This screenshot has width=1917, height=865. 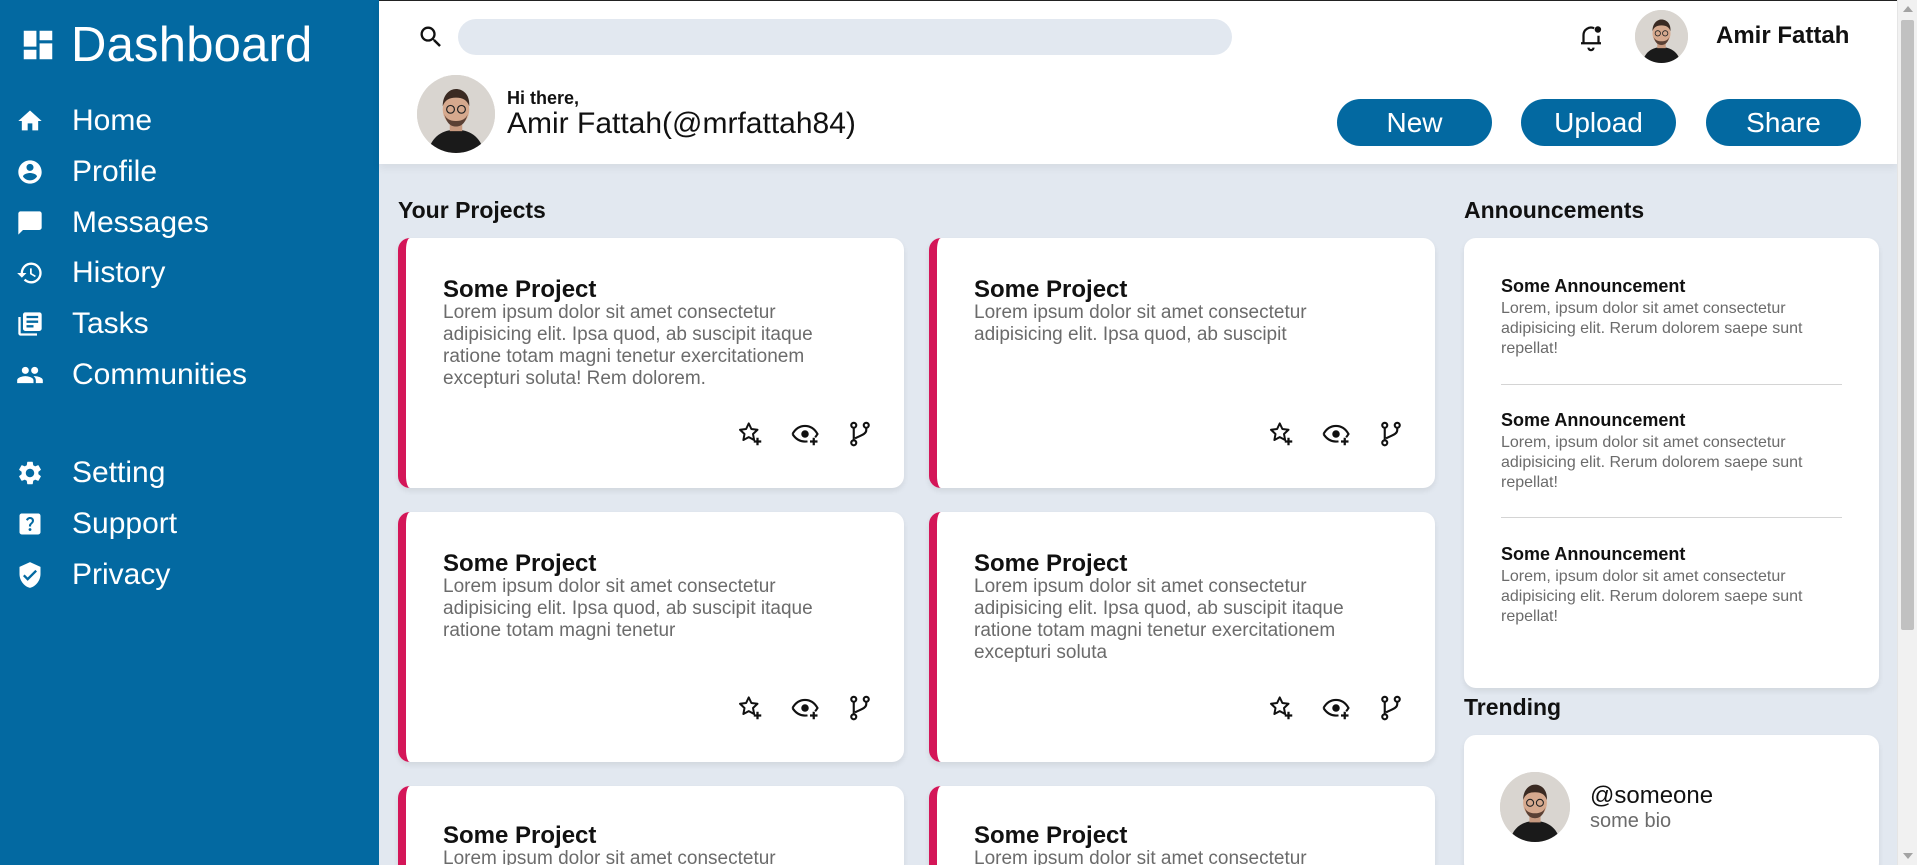 I want to click on trending-handle: @someone, so click(x=1651, y=796).